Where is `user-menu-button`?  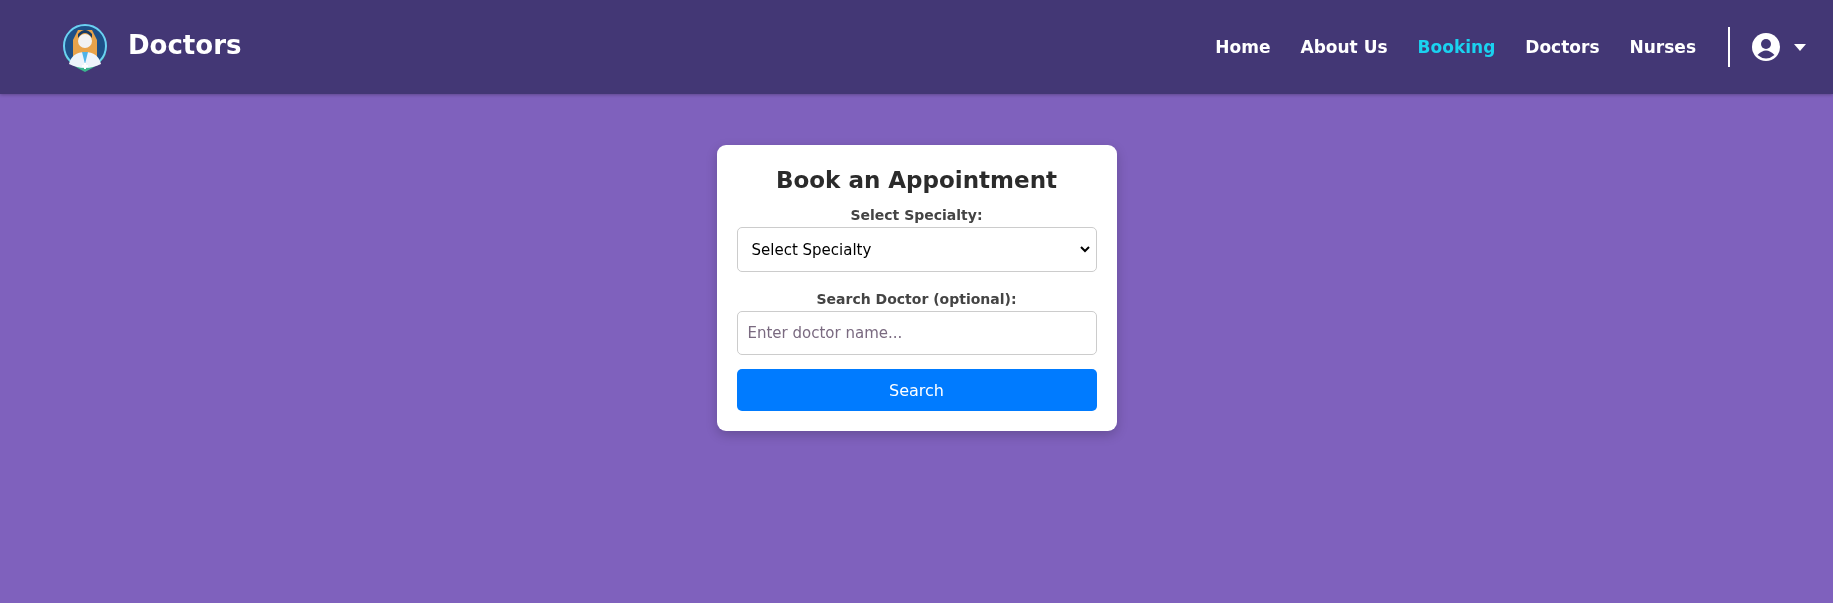
user-menu-button is located at coordinates (1779, 47).